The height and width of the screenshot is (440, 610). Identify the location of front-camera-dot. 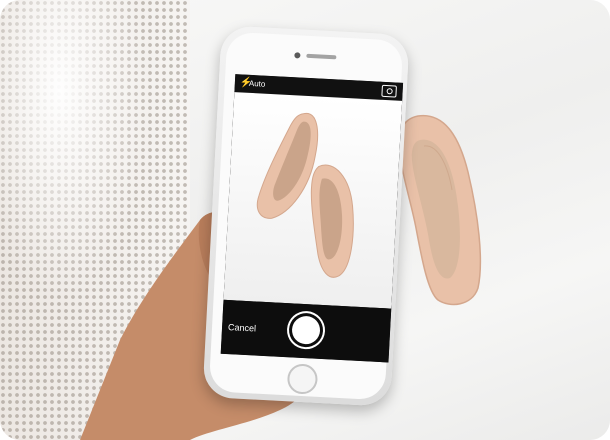
(297, 55).